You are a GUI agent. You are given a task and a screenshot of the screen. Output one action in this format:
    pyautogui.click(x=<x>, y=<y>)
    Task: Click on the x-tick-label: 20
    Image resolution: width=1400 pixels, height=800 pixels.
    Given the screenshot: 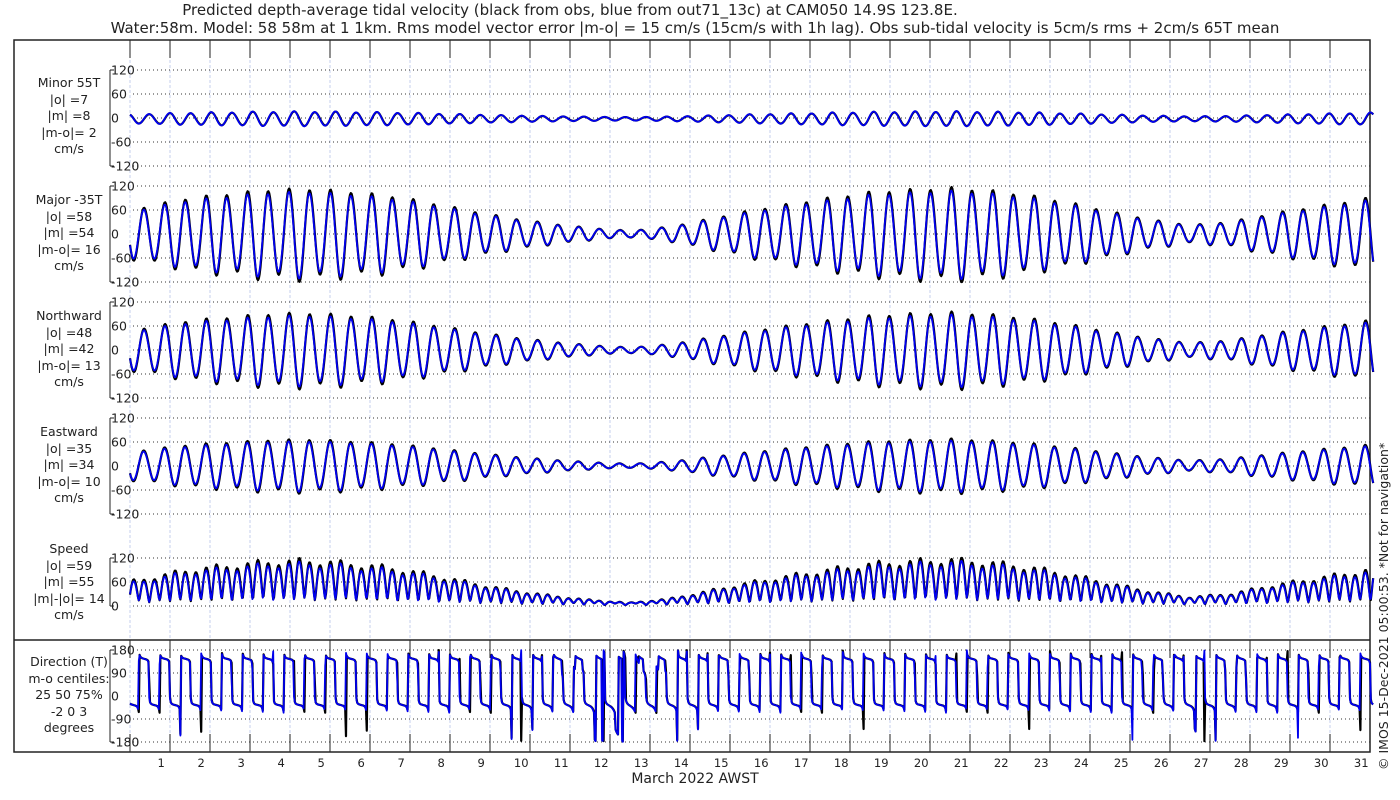 What is the action you would take?
    pyautogui.click(x=921, y=763)
    